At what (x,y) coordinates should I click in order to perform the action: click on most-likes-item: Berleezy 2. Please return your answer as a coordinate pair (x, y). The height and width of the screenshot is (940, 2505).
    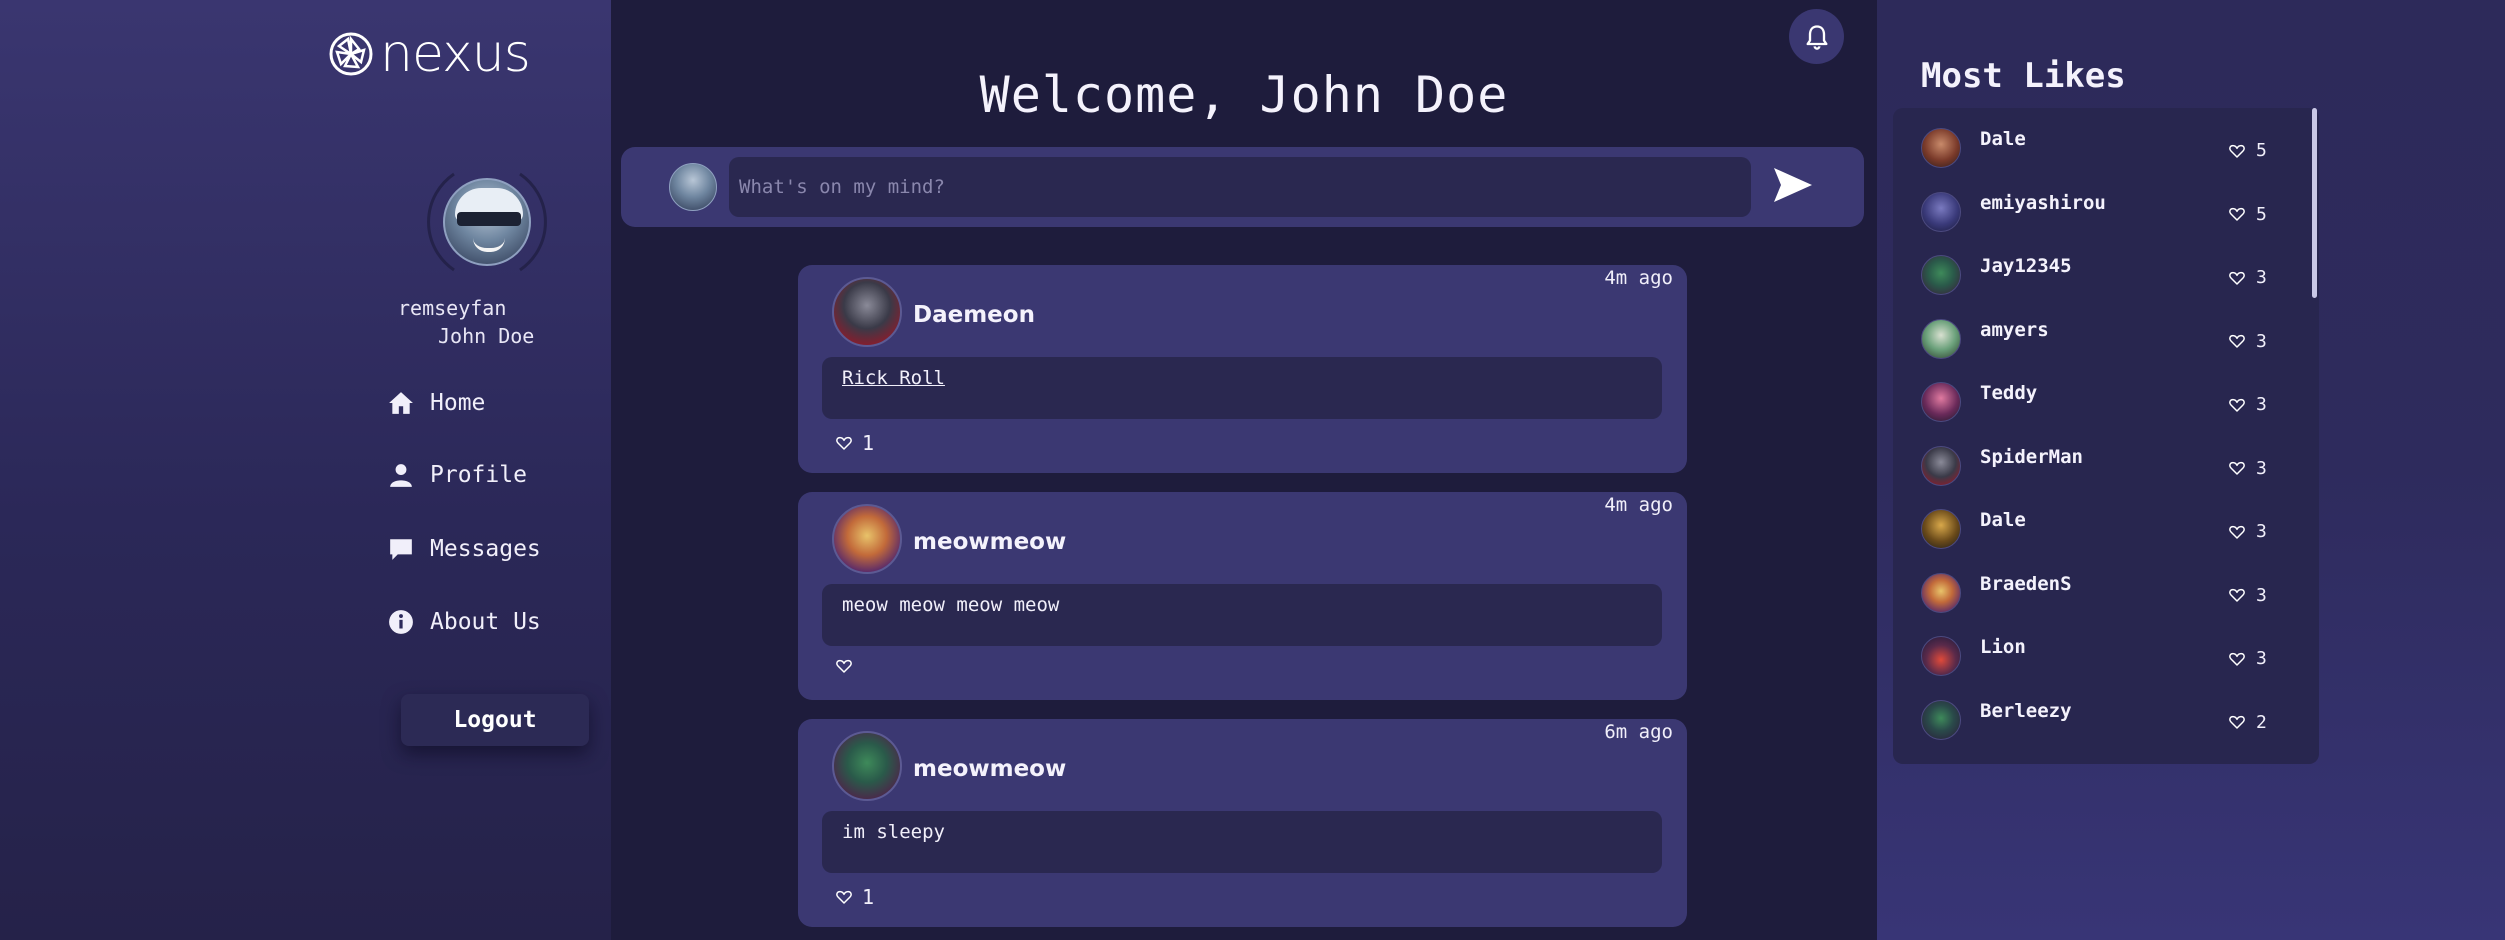
    Looking at the image, I should click on (2101, 715).